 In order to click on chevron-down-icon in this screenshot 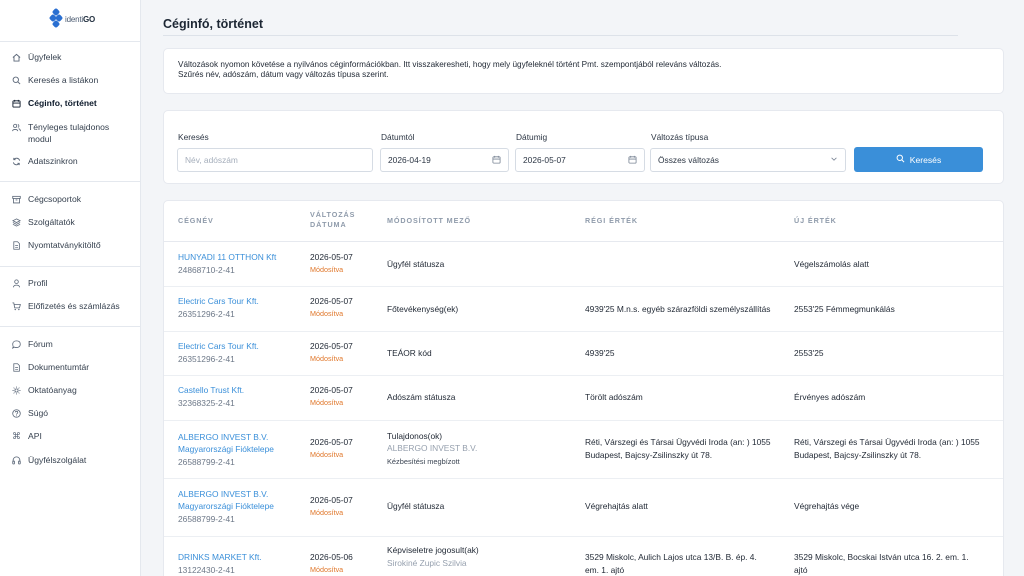, I will do `click(834, 160)`.